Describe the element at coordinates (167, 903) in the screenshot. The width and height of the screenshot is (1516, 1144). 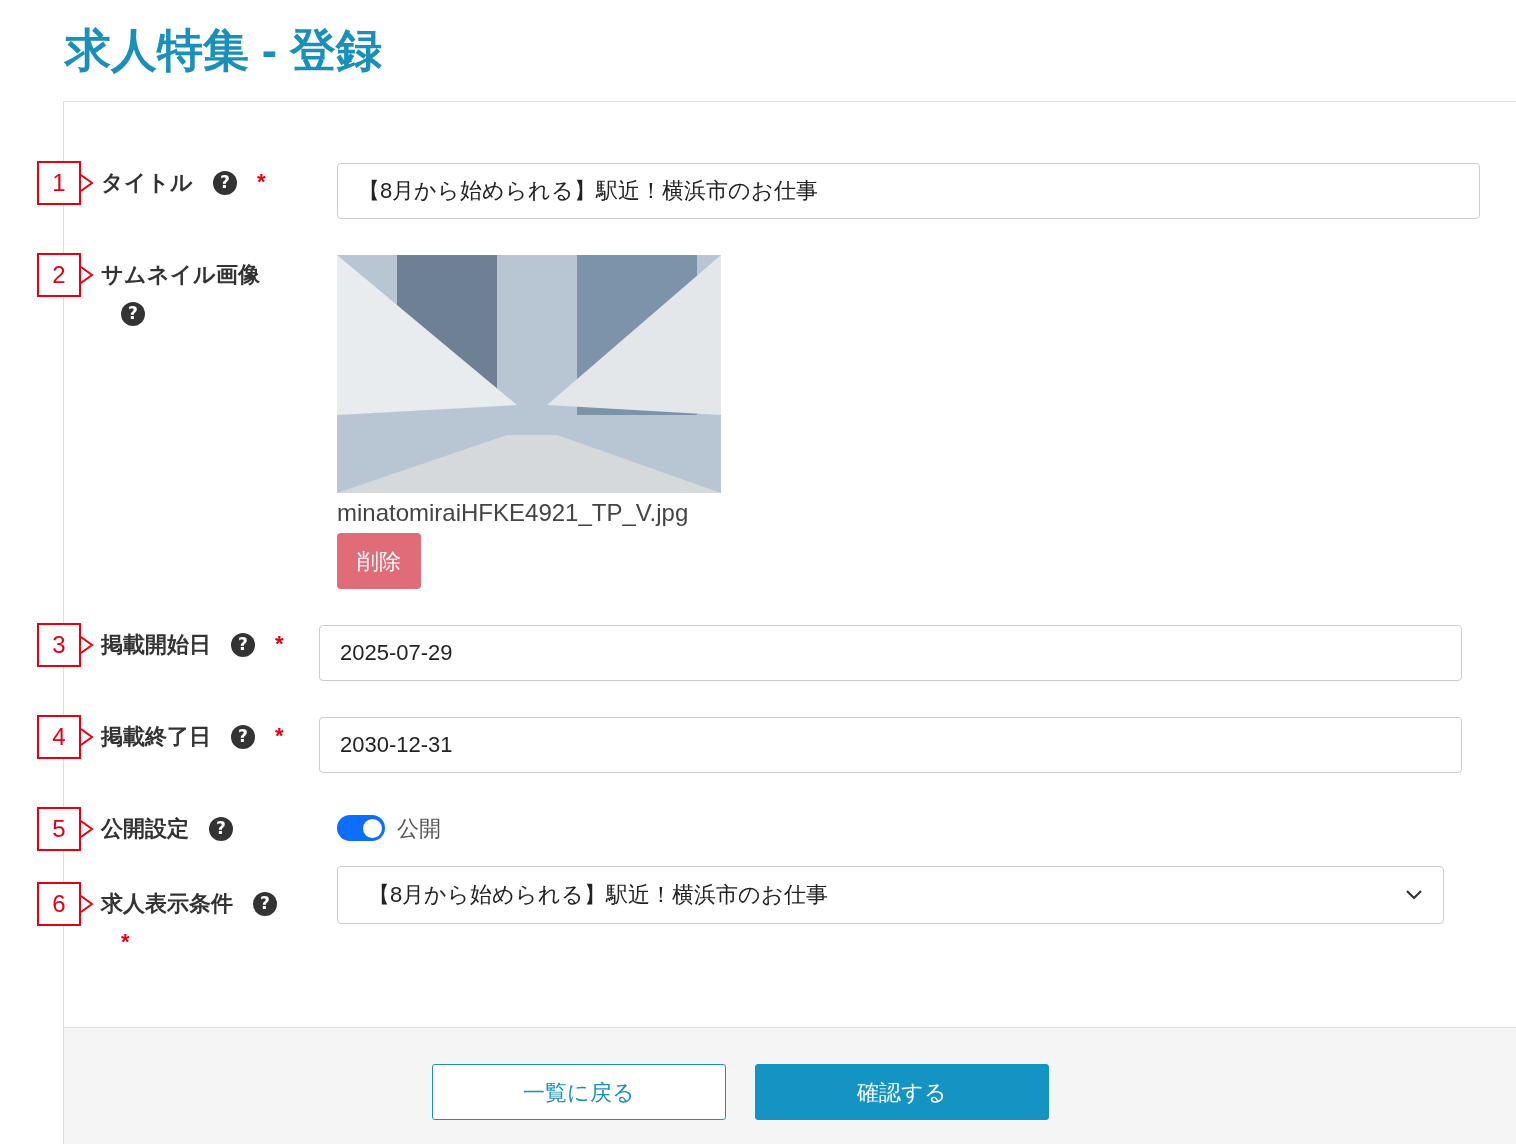
I see `field-label: 求人表示条件` at that location.